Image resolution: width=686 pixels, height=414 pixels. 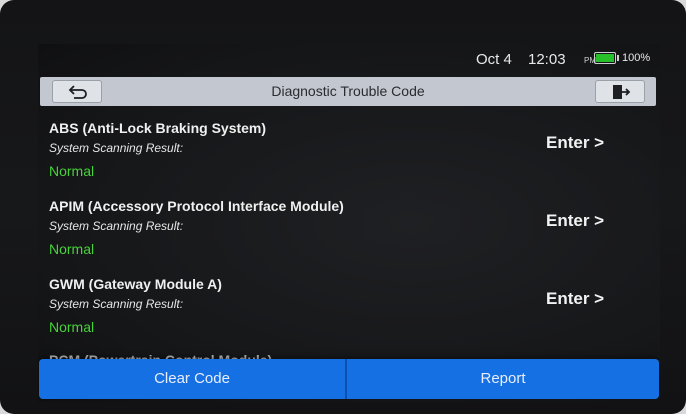 I want to click on page-title: Diagnostic Trouble Code, so click(x=348, y=91).